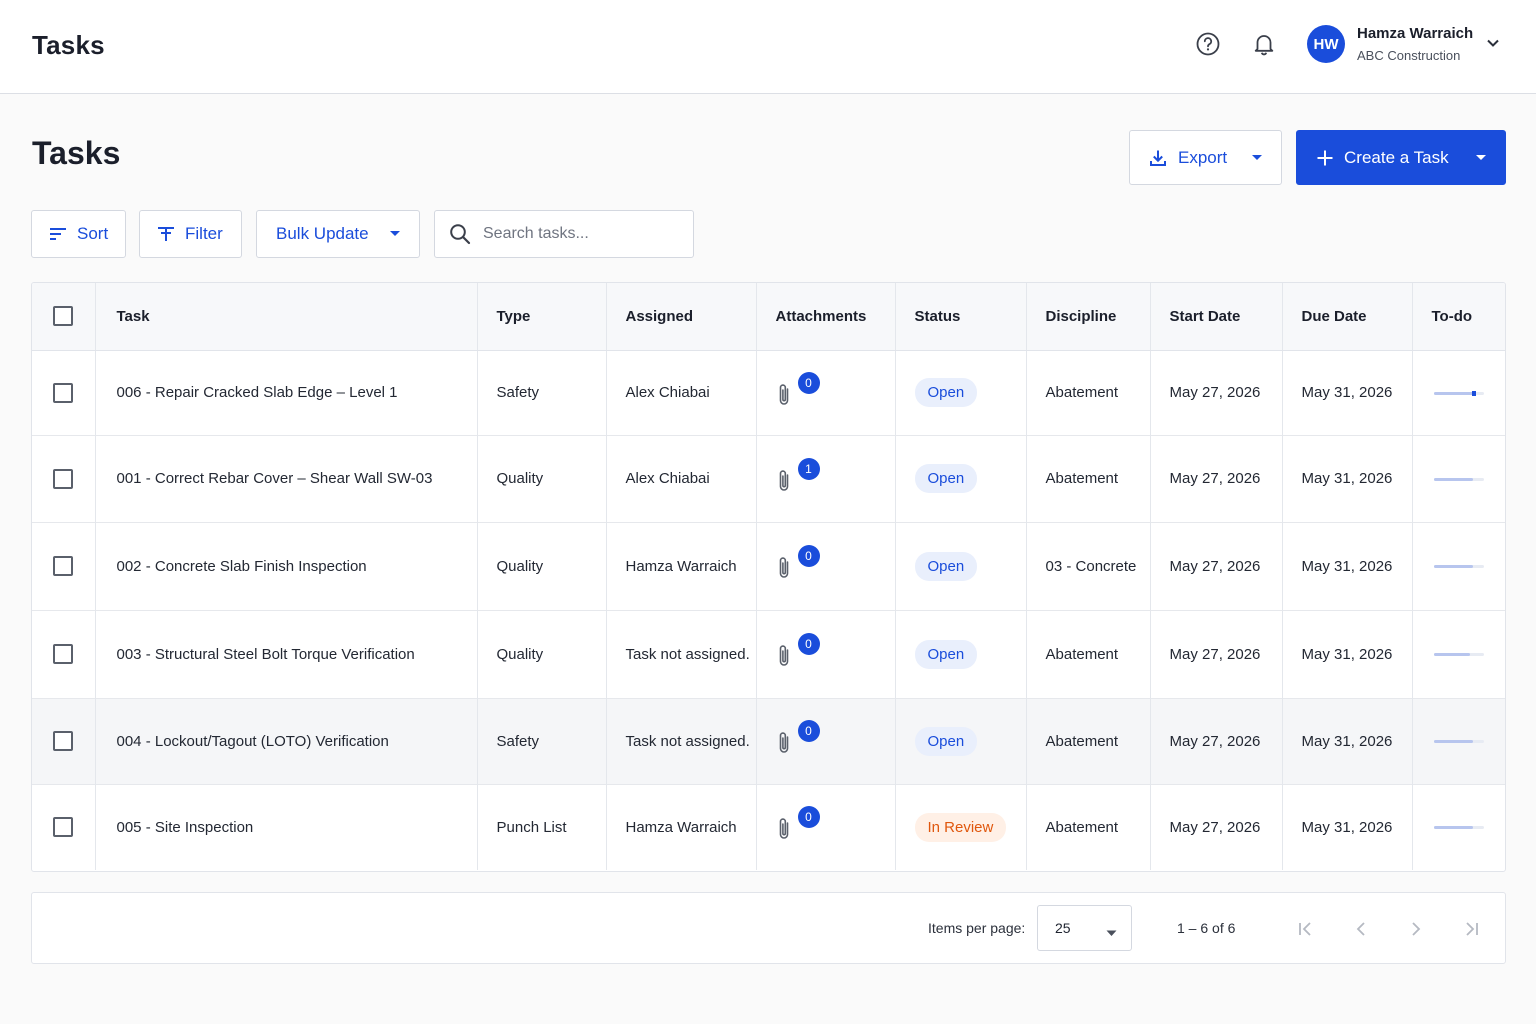  I want to click on filter-button: Filter, so click(190, 234).